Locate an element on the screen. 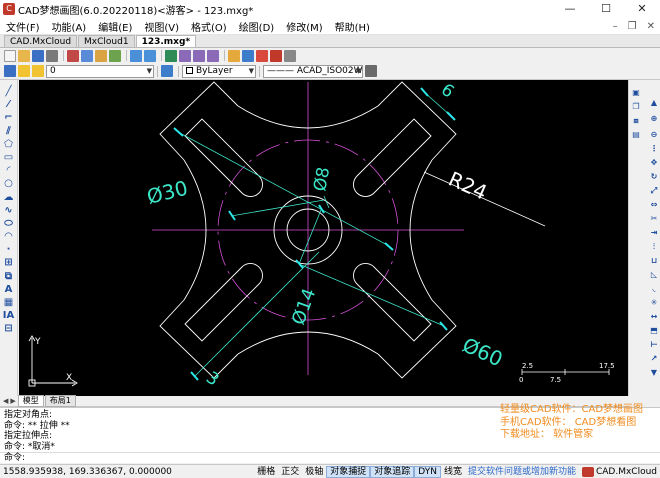  copy-object-icon: ❐ is located at coordinates (636, 107).